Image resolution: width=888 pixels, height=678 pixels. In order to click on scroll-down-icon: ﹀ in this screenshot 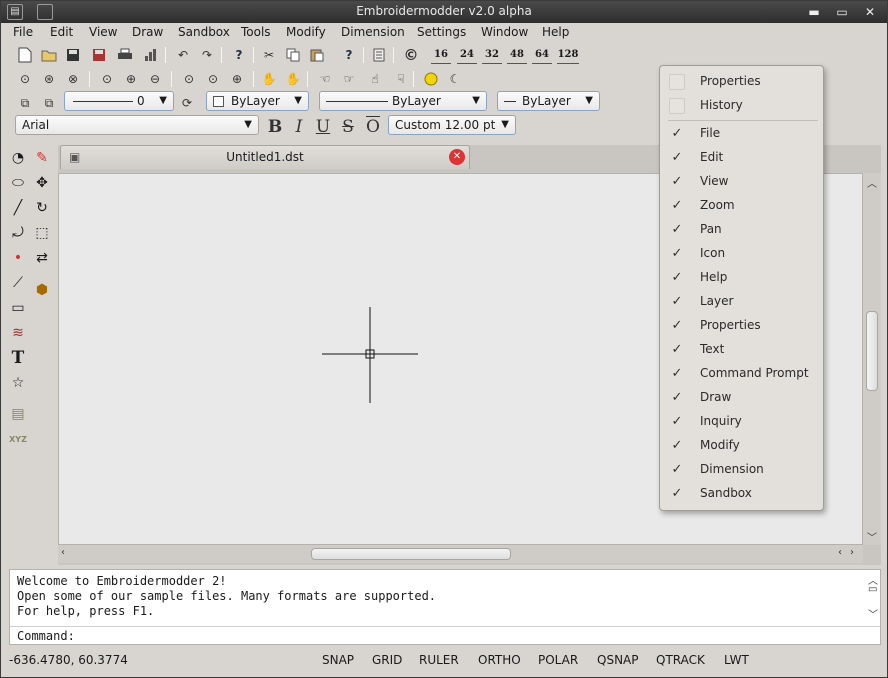, I will do `click(873, 613)`.